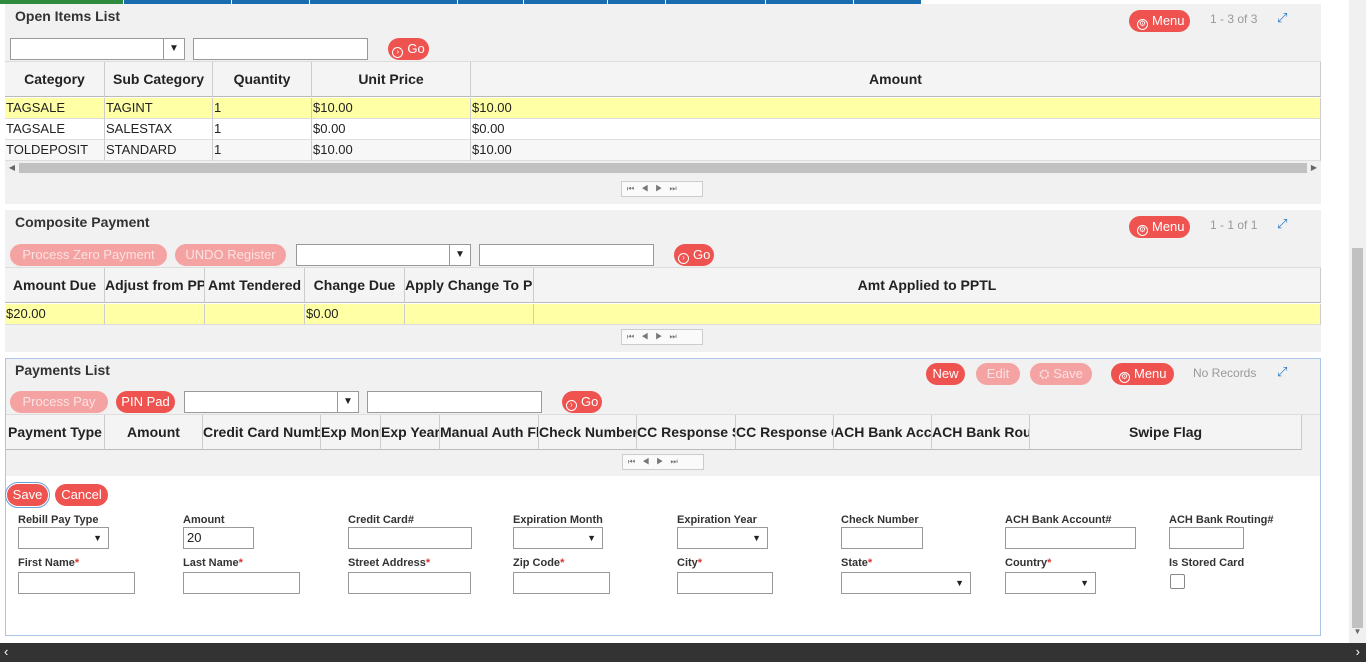 This screenshot has width=1366, height=662. Describe the element at coordinates (906, 583) in the screenshot. I see `state-select` at that location.